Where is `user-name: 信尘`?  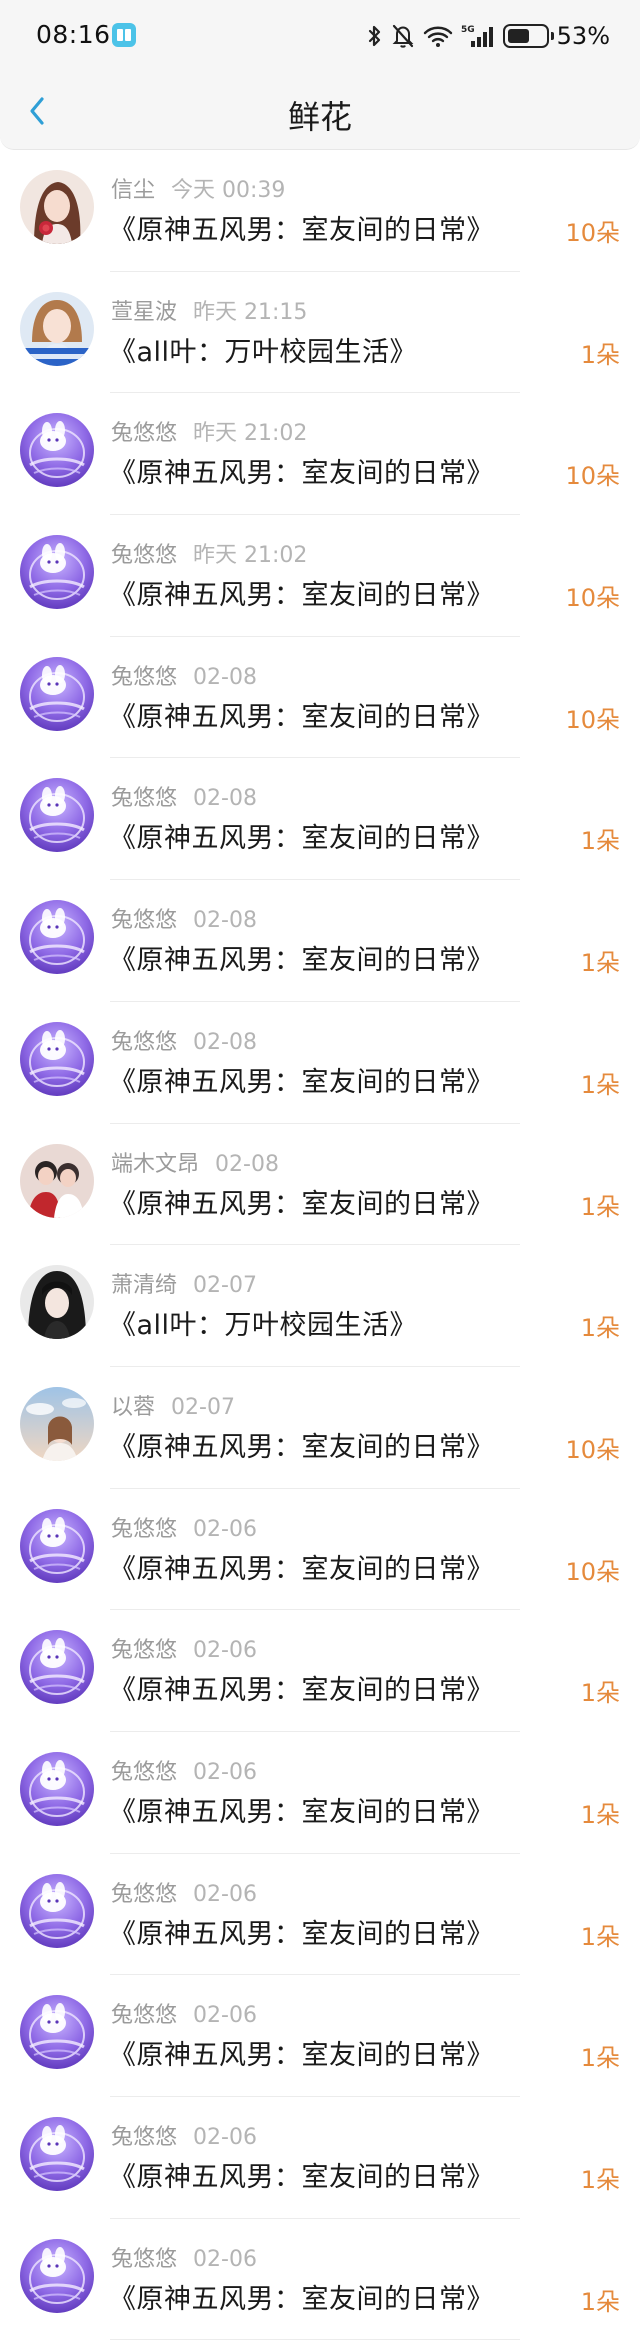 user-name: 信尘 is located at coordinates (133, 190).